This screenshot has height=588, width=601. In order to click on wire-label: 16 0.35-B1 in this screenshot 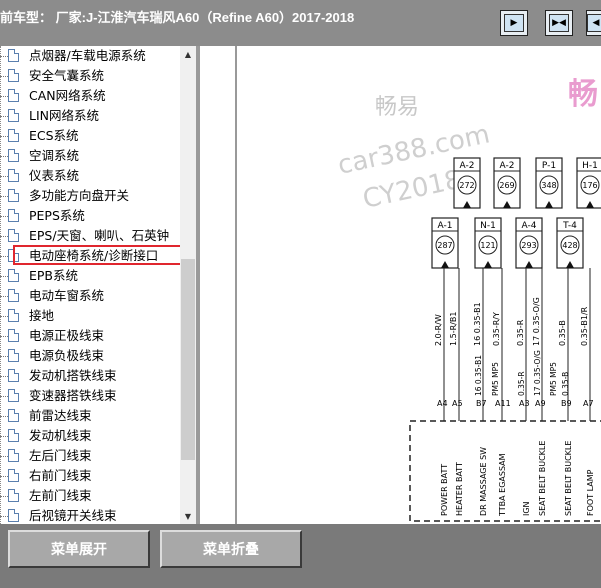, I will do `click(477, 324)`.